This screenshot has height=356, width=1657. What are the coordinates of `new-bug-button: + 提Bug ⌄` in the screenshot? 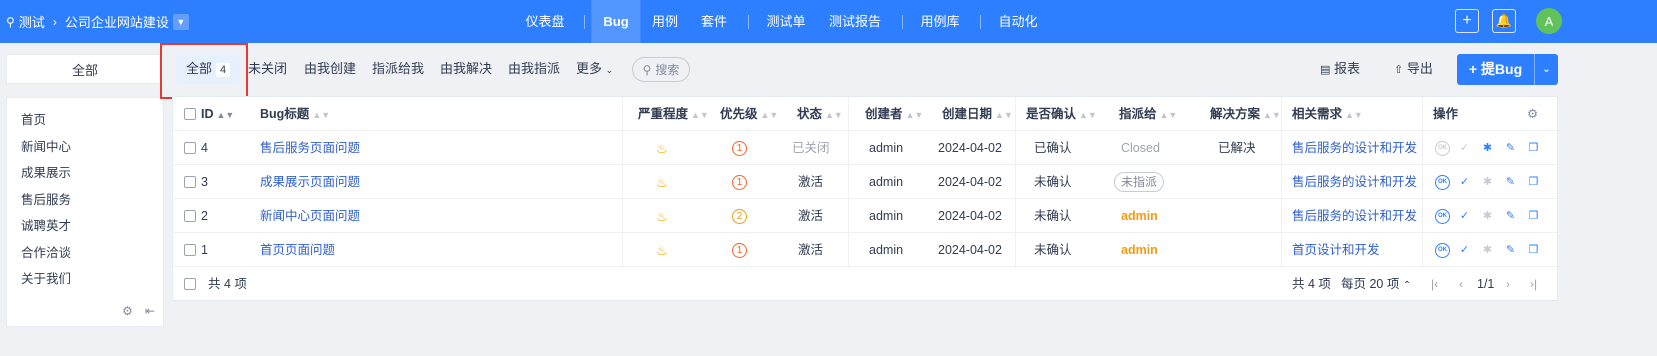 It's located at (1507, 69).